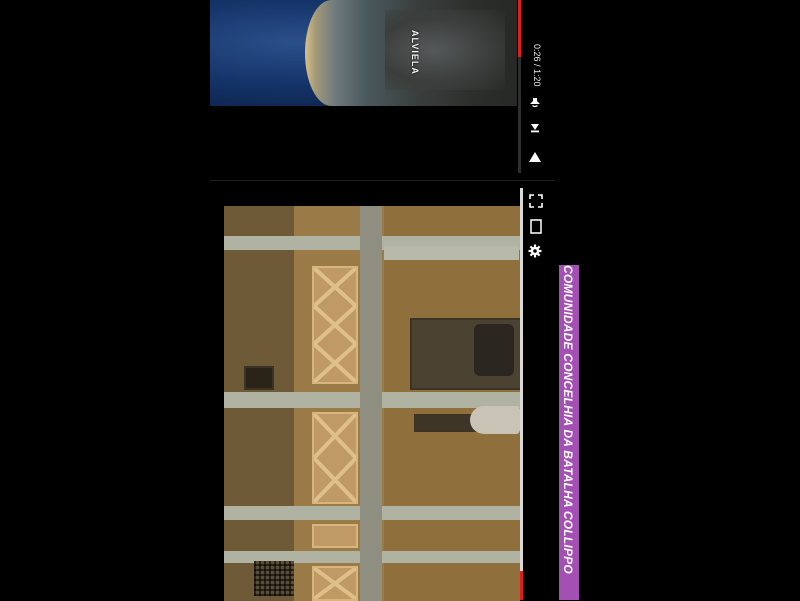  What do you see at coordinates (521, 394) in the screenshot?
I see `video-2-progress-track` at bounding box center [521, 394].